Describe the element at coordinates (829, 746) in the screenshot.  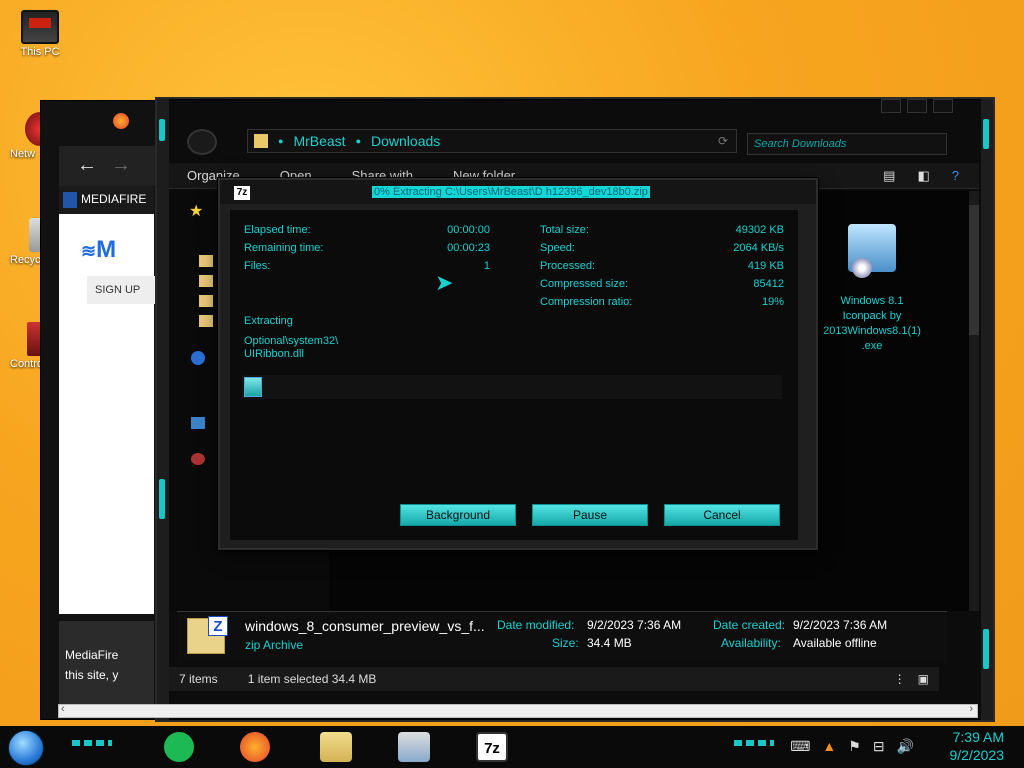
I see `update-icon: ▲` at that location.